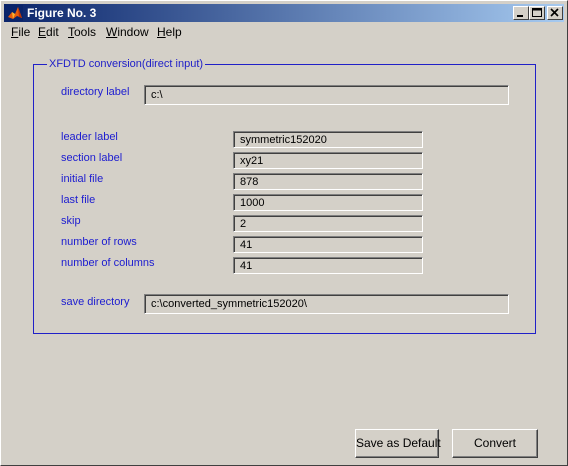 The image size is (568, 466). What do you see at coordinates (328, 160) in the screenshot?
I see `section-field: xy21` at bounding box center [328, 160].